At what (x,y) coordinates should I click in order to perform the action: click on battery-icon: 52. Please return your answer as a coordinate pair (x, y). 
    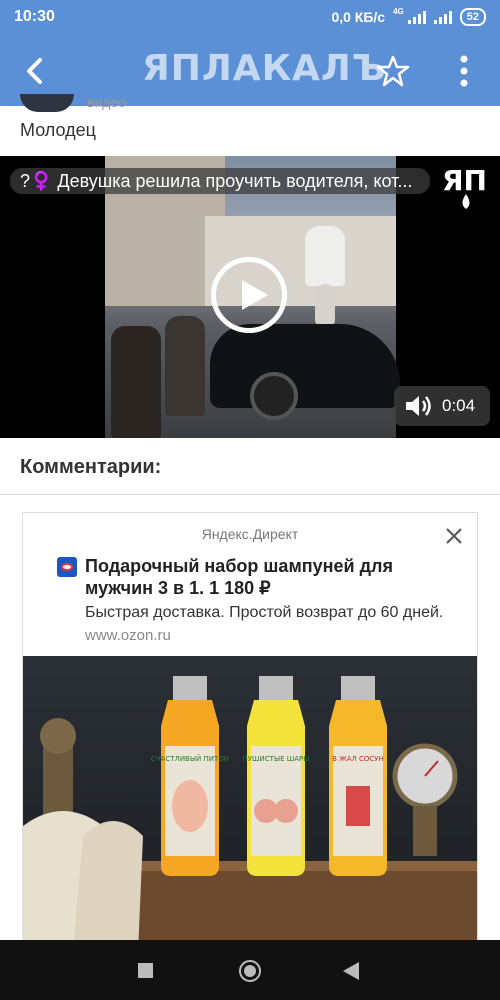
    Looking at the image, I should click on (472, 17).